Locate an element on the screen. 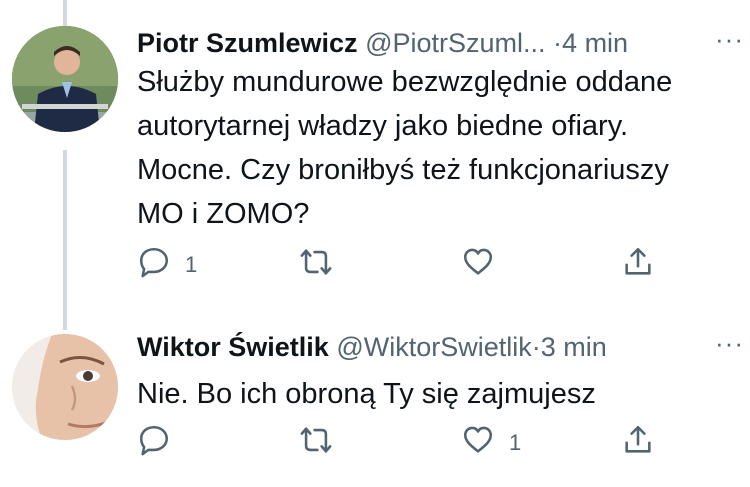  tweet-text-line: Mocne. Czy broniłbyś też funkcjonariuszy is located at coordinates (403, 170).